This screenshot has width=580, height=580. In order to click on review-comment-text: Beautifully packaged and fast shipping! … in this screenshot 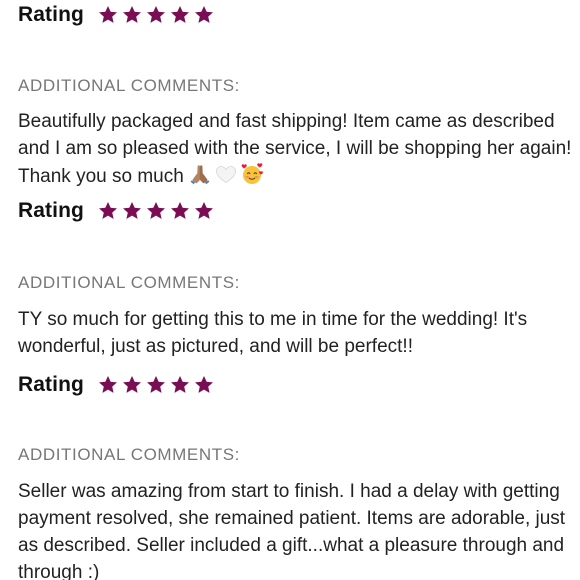, I will do `click(295, 149)`.